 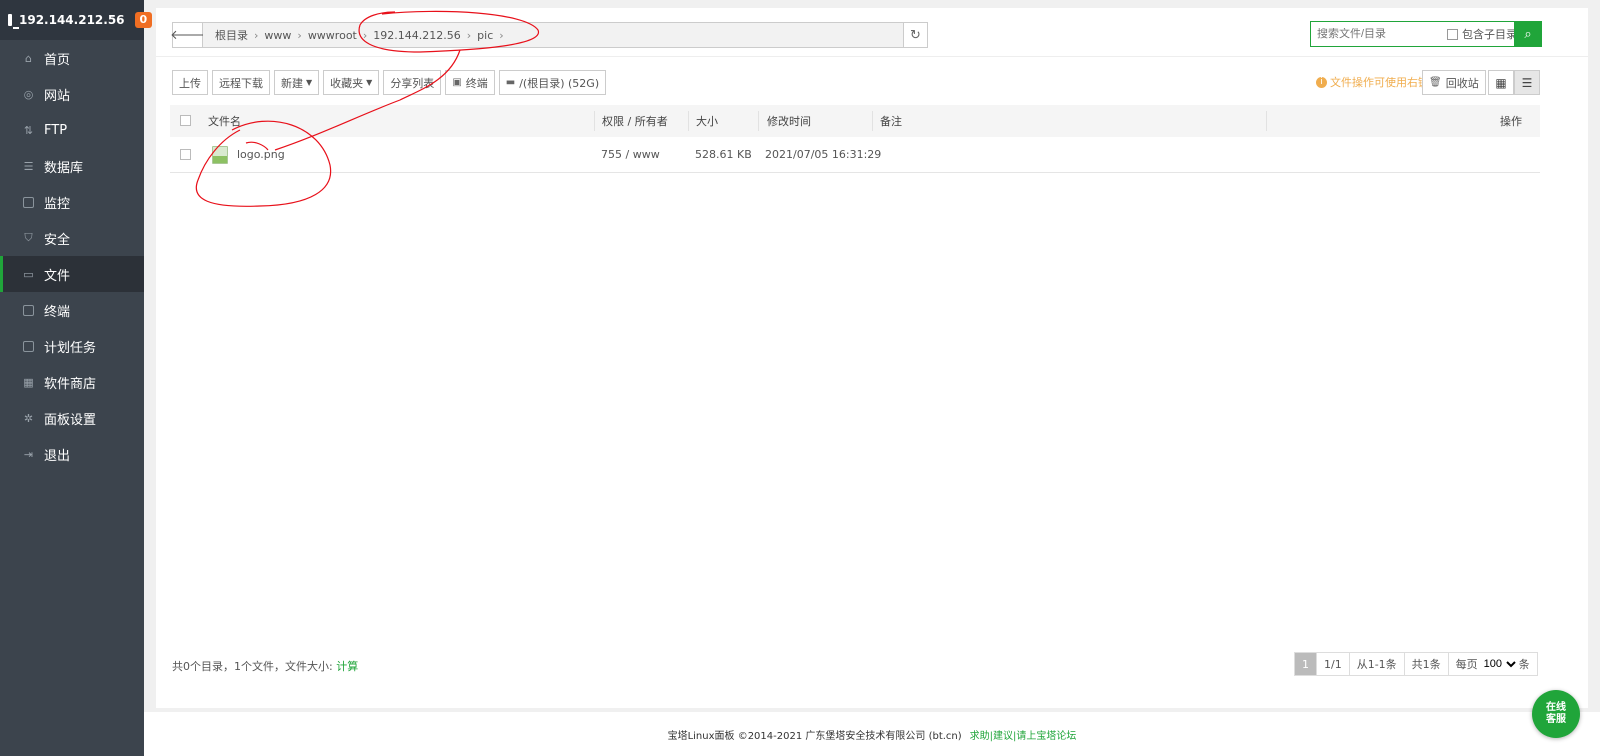 I want to click on search-icon: ⌕, so click(x=1528, y=34).